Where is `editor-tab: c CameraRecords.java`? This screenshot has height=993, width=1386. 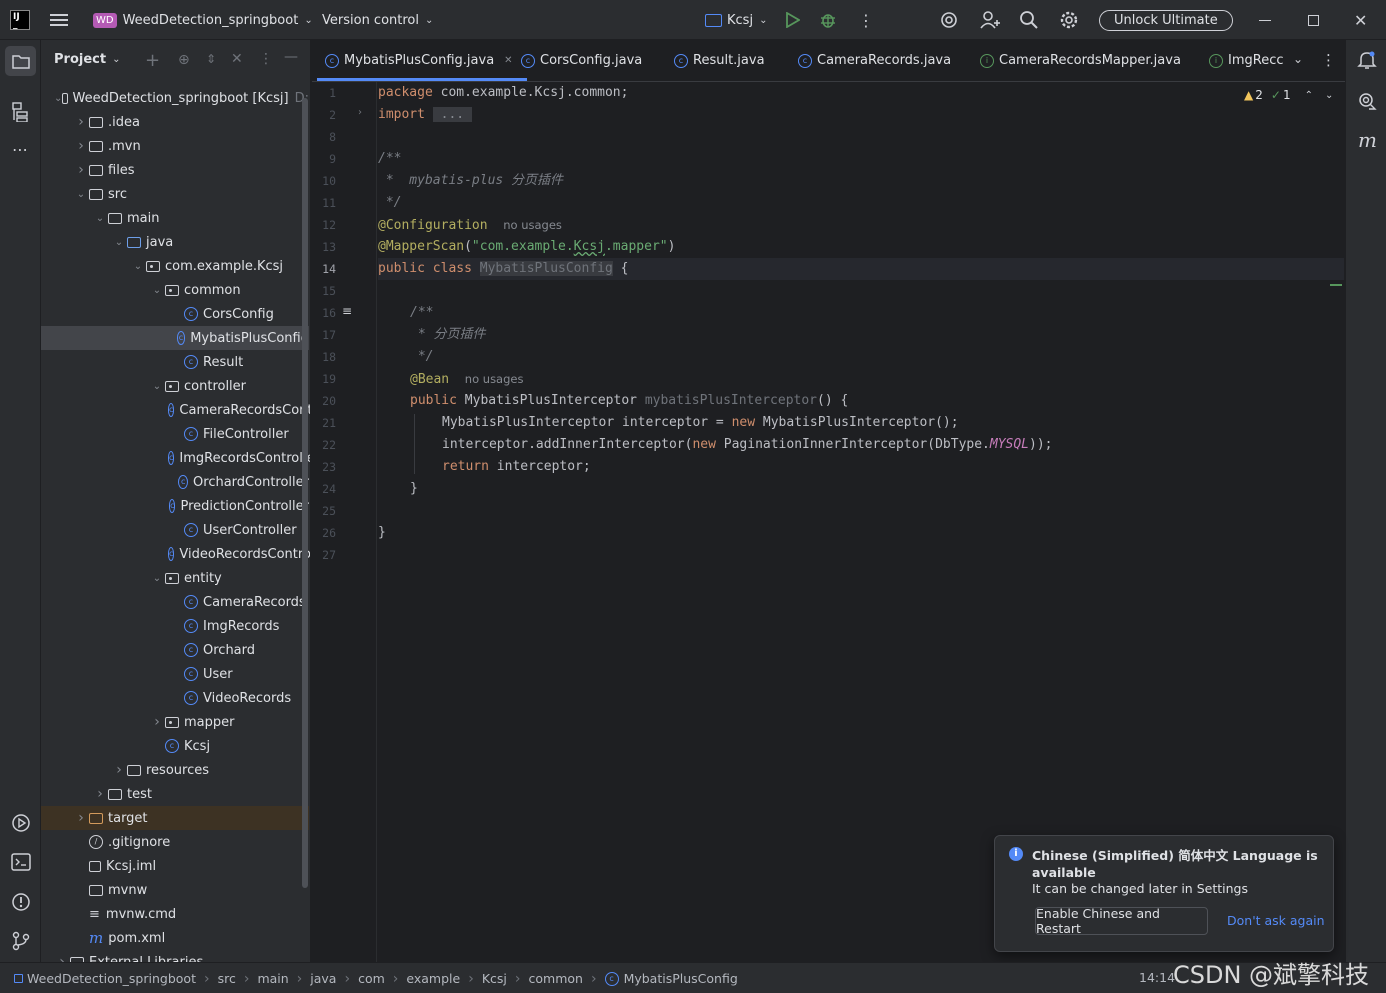
editor-tab: c CameraRecords.java is located at coordinates (874, 60).